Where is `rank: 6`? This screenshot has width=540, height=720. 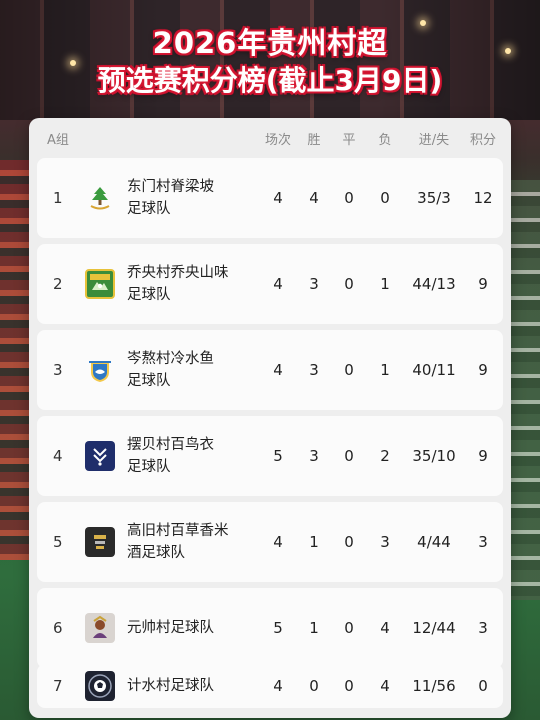 rank: 6 is located at coordinates (58, 628).